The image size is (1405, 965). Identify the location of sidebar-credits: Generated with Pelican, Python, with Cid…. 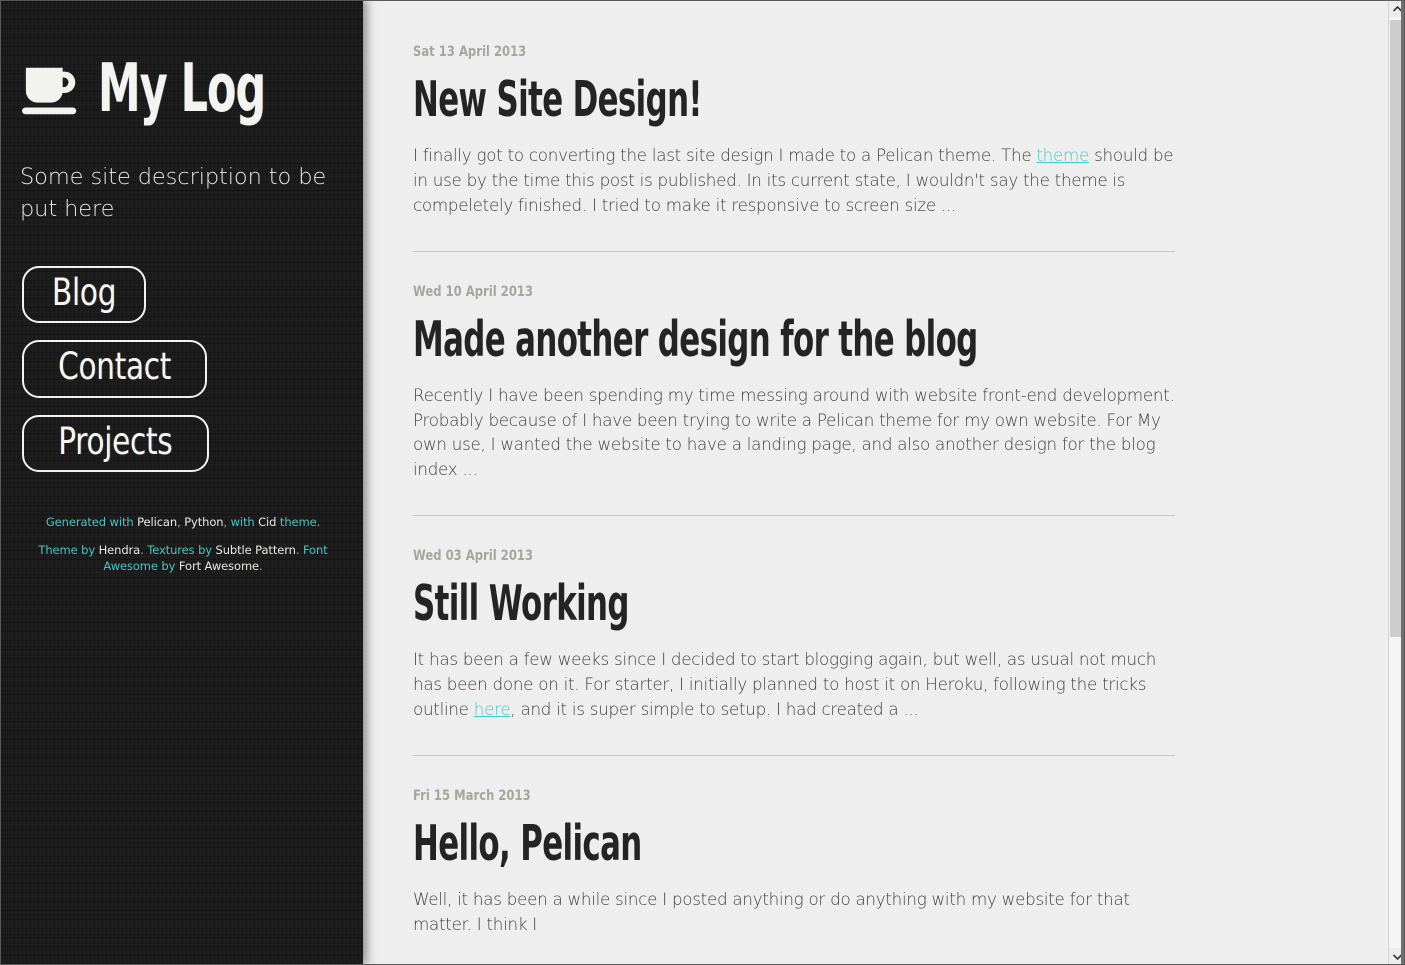
(183, 544).